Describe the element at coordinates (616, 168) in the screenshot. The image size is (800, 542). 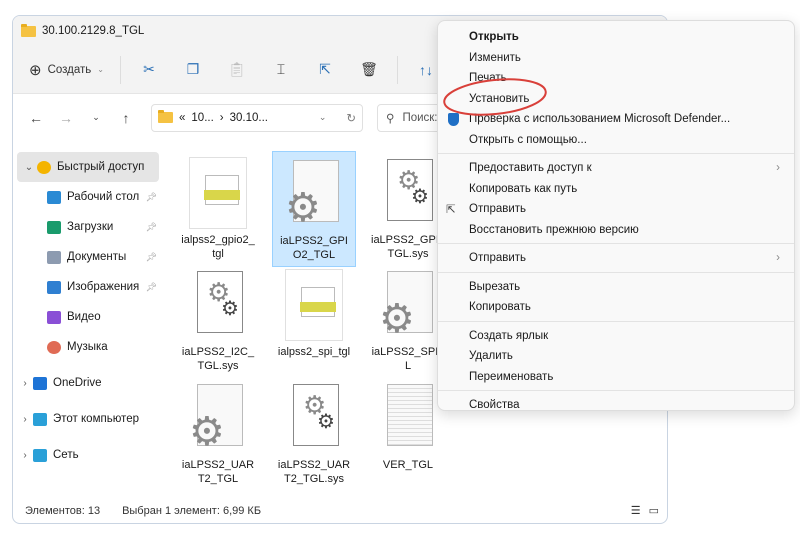
I see `menu-item: Предоставить доступ к ›` at that location.